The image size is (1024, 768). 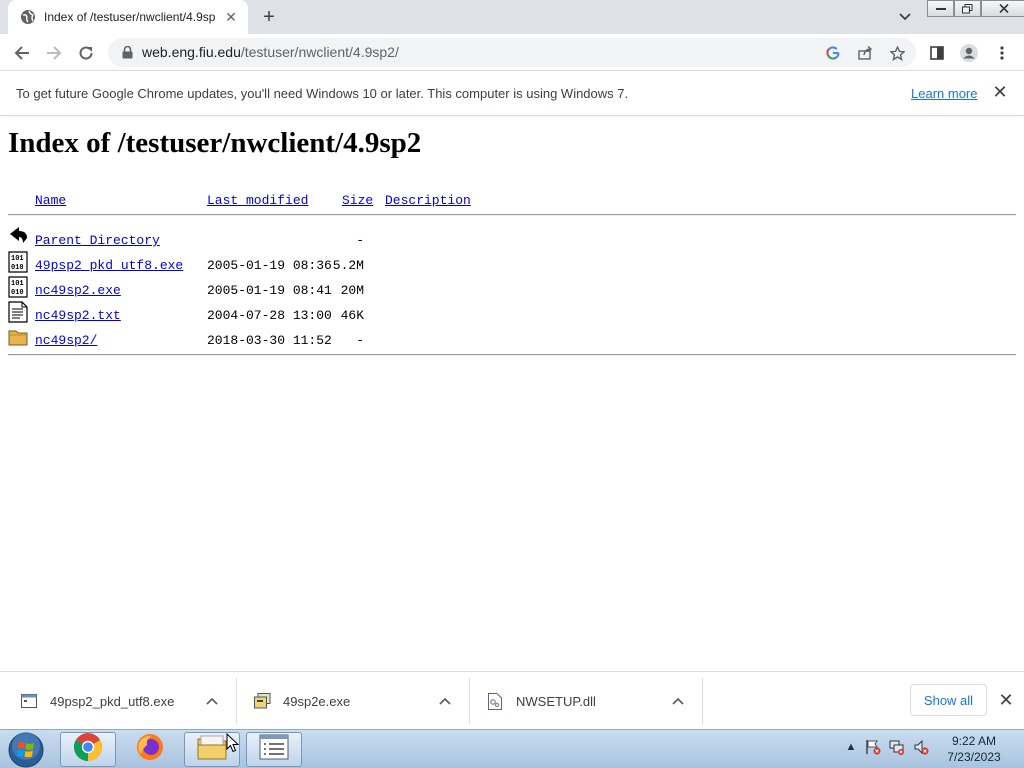 What do you see at coordinates (865, 53) in the screenshot?
I see `share-icon` at bounding box center [865, 53].